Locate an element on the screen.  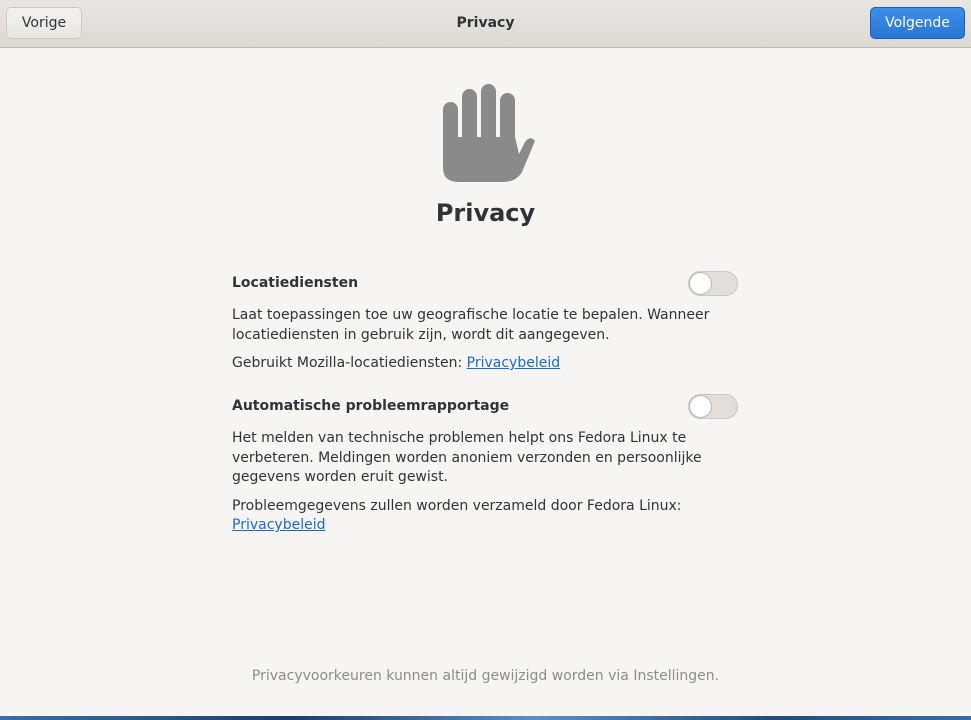
header-title: Privacy is located at coordinates (485, 23).